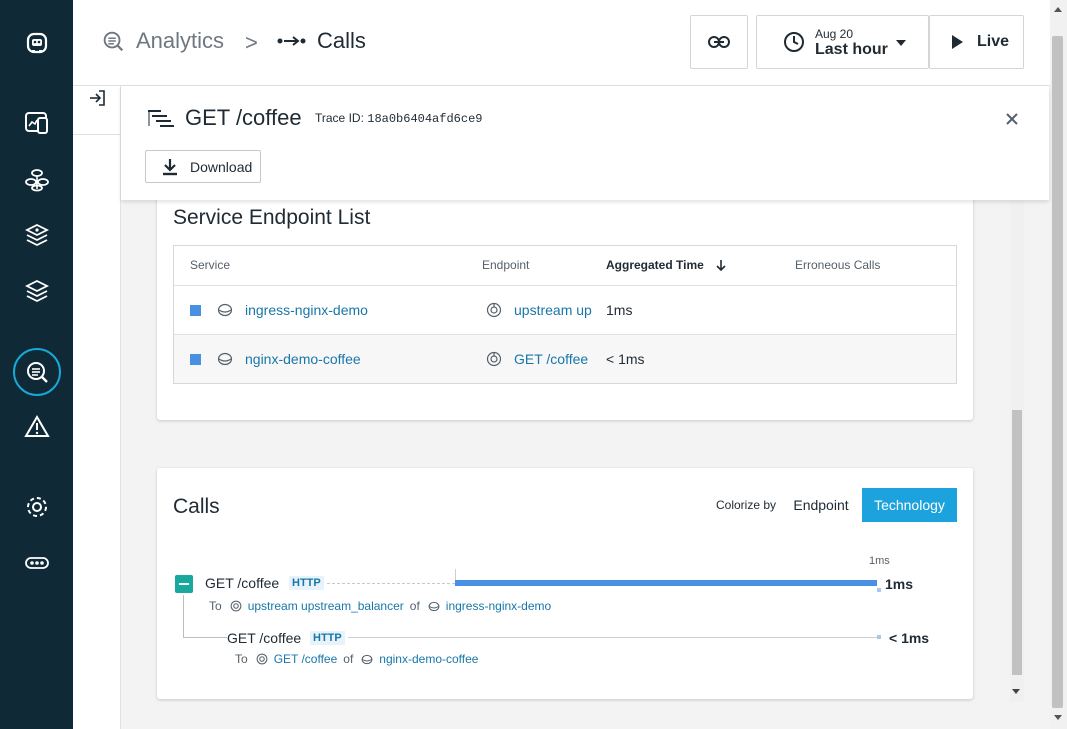 The height and width of the screenshot is (729, 1067). I want to click on time-range-text: Aug 20 Last hour, so click(851, 42).